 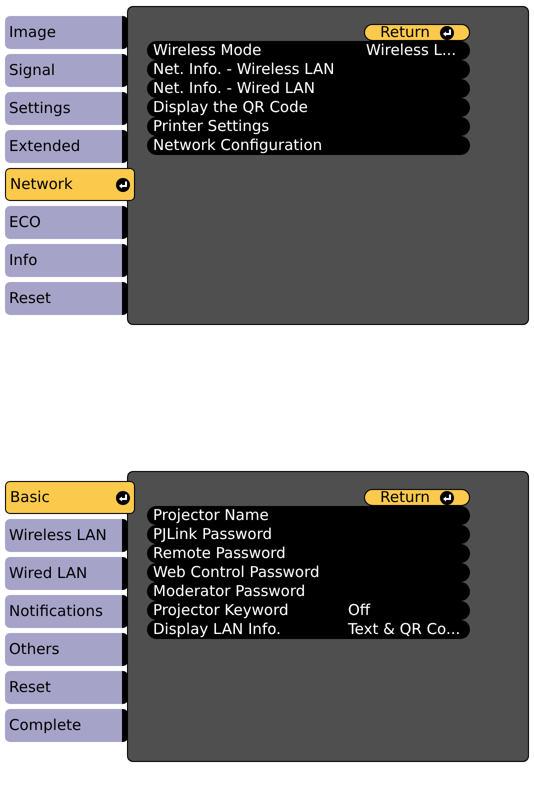 What do you see at coordinates (308, 553) in the screenshot?
I see `menu-row: Remote Password` at bounding box center [308, 553].